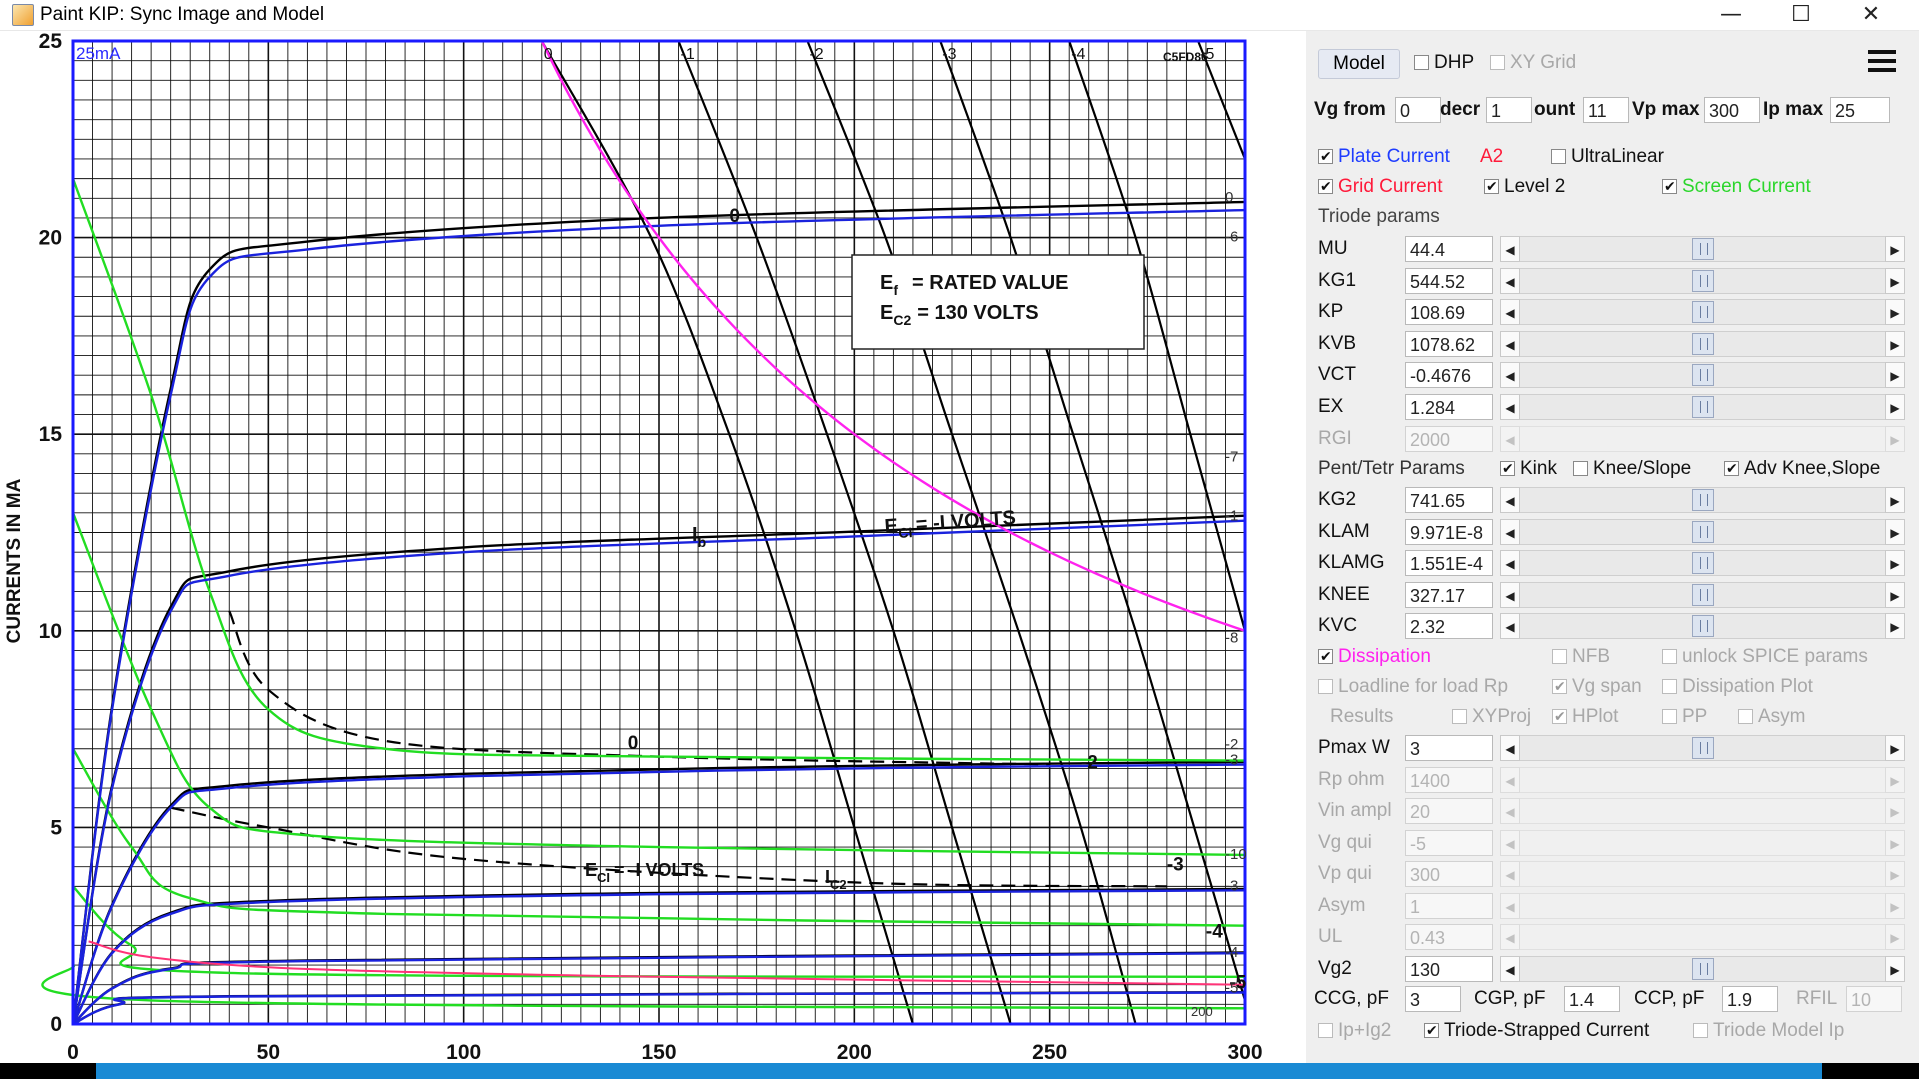  I want to click on param-input-params2-2: 1.551E-4, so click(1449, 563).